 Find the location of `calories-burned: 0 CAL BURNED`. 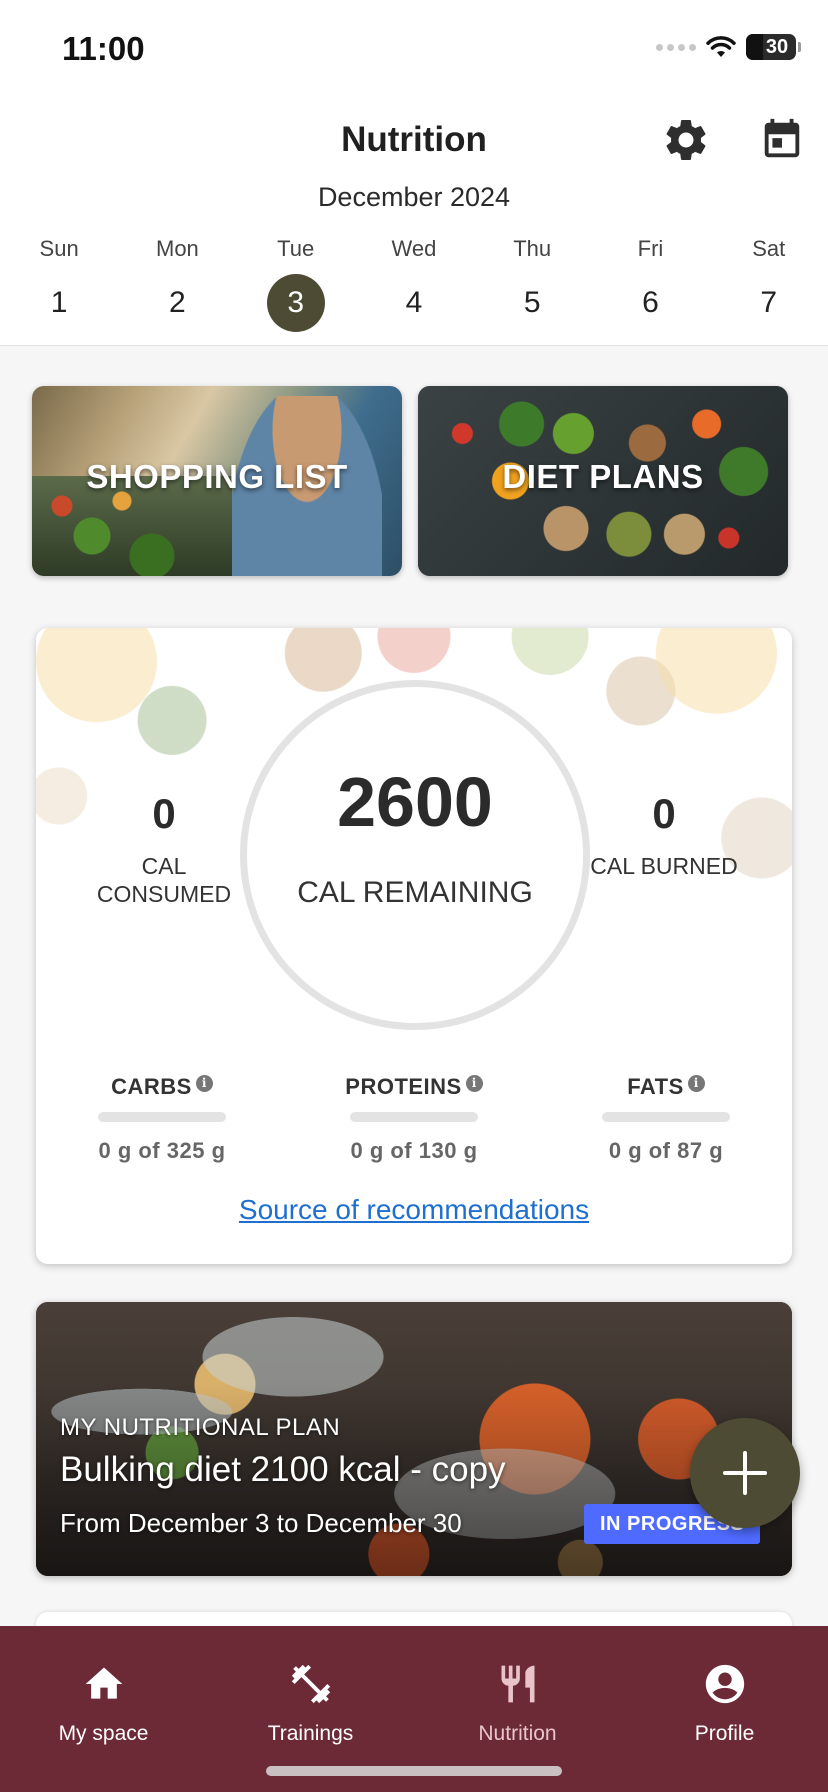

calories-burned: 0 CAL BURNED is located at coordinates (664, 835).